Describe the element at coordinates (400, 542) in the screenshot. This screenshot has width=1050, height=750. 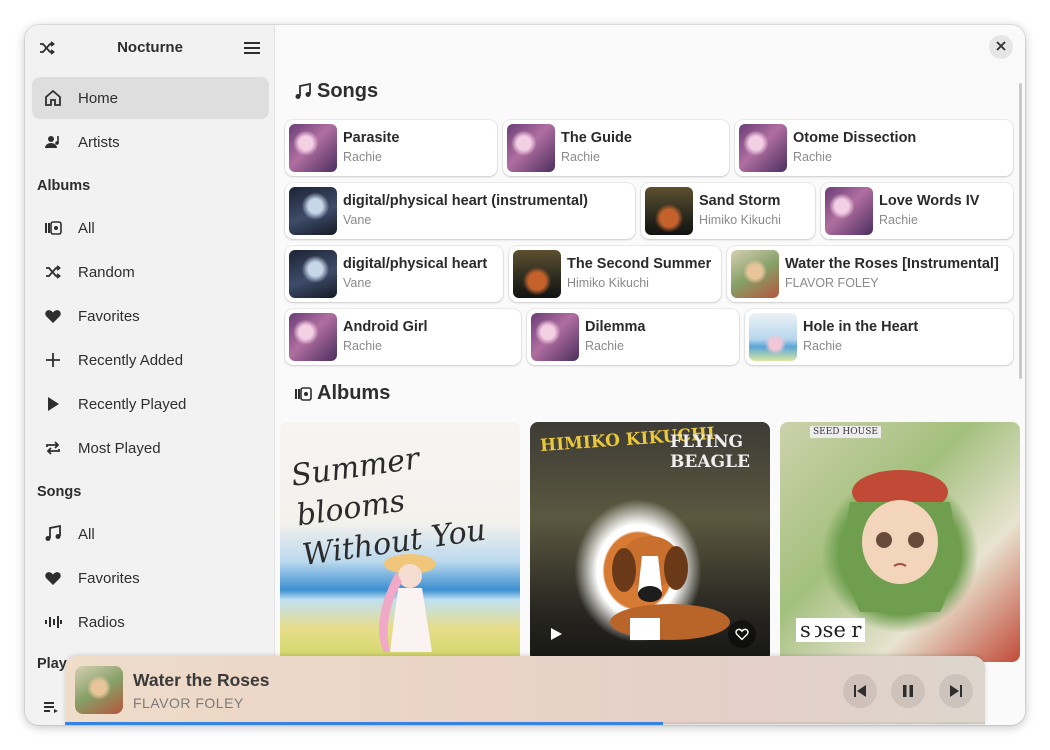
I see `album-card-summer-blooms: Summer blooms Without You` at that location.